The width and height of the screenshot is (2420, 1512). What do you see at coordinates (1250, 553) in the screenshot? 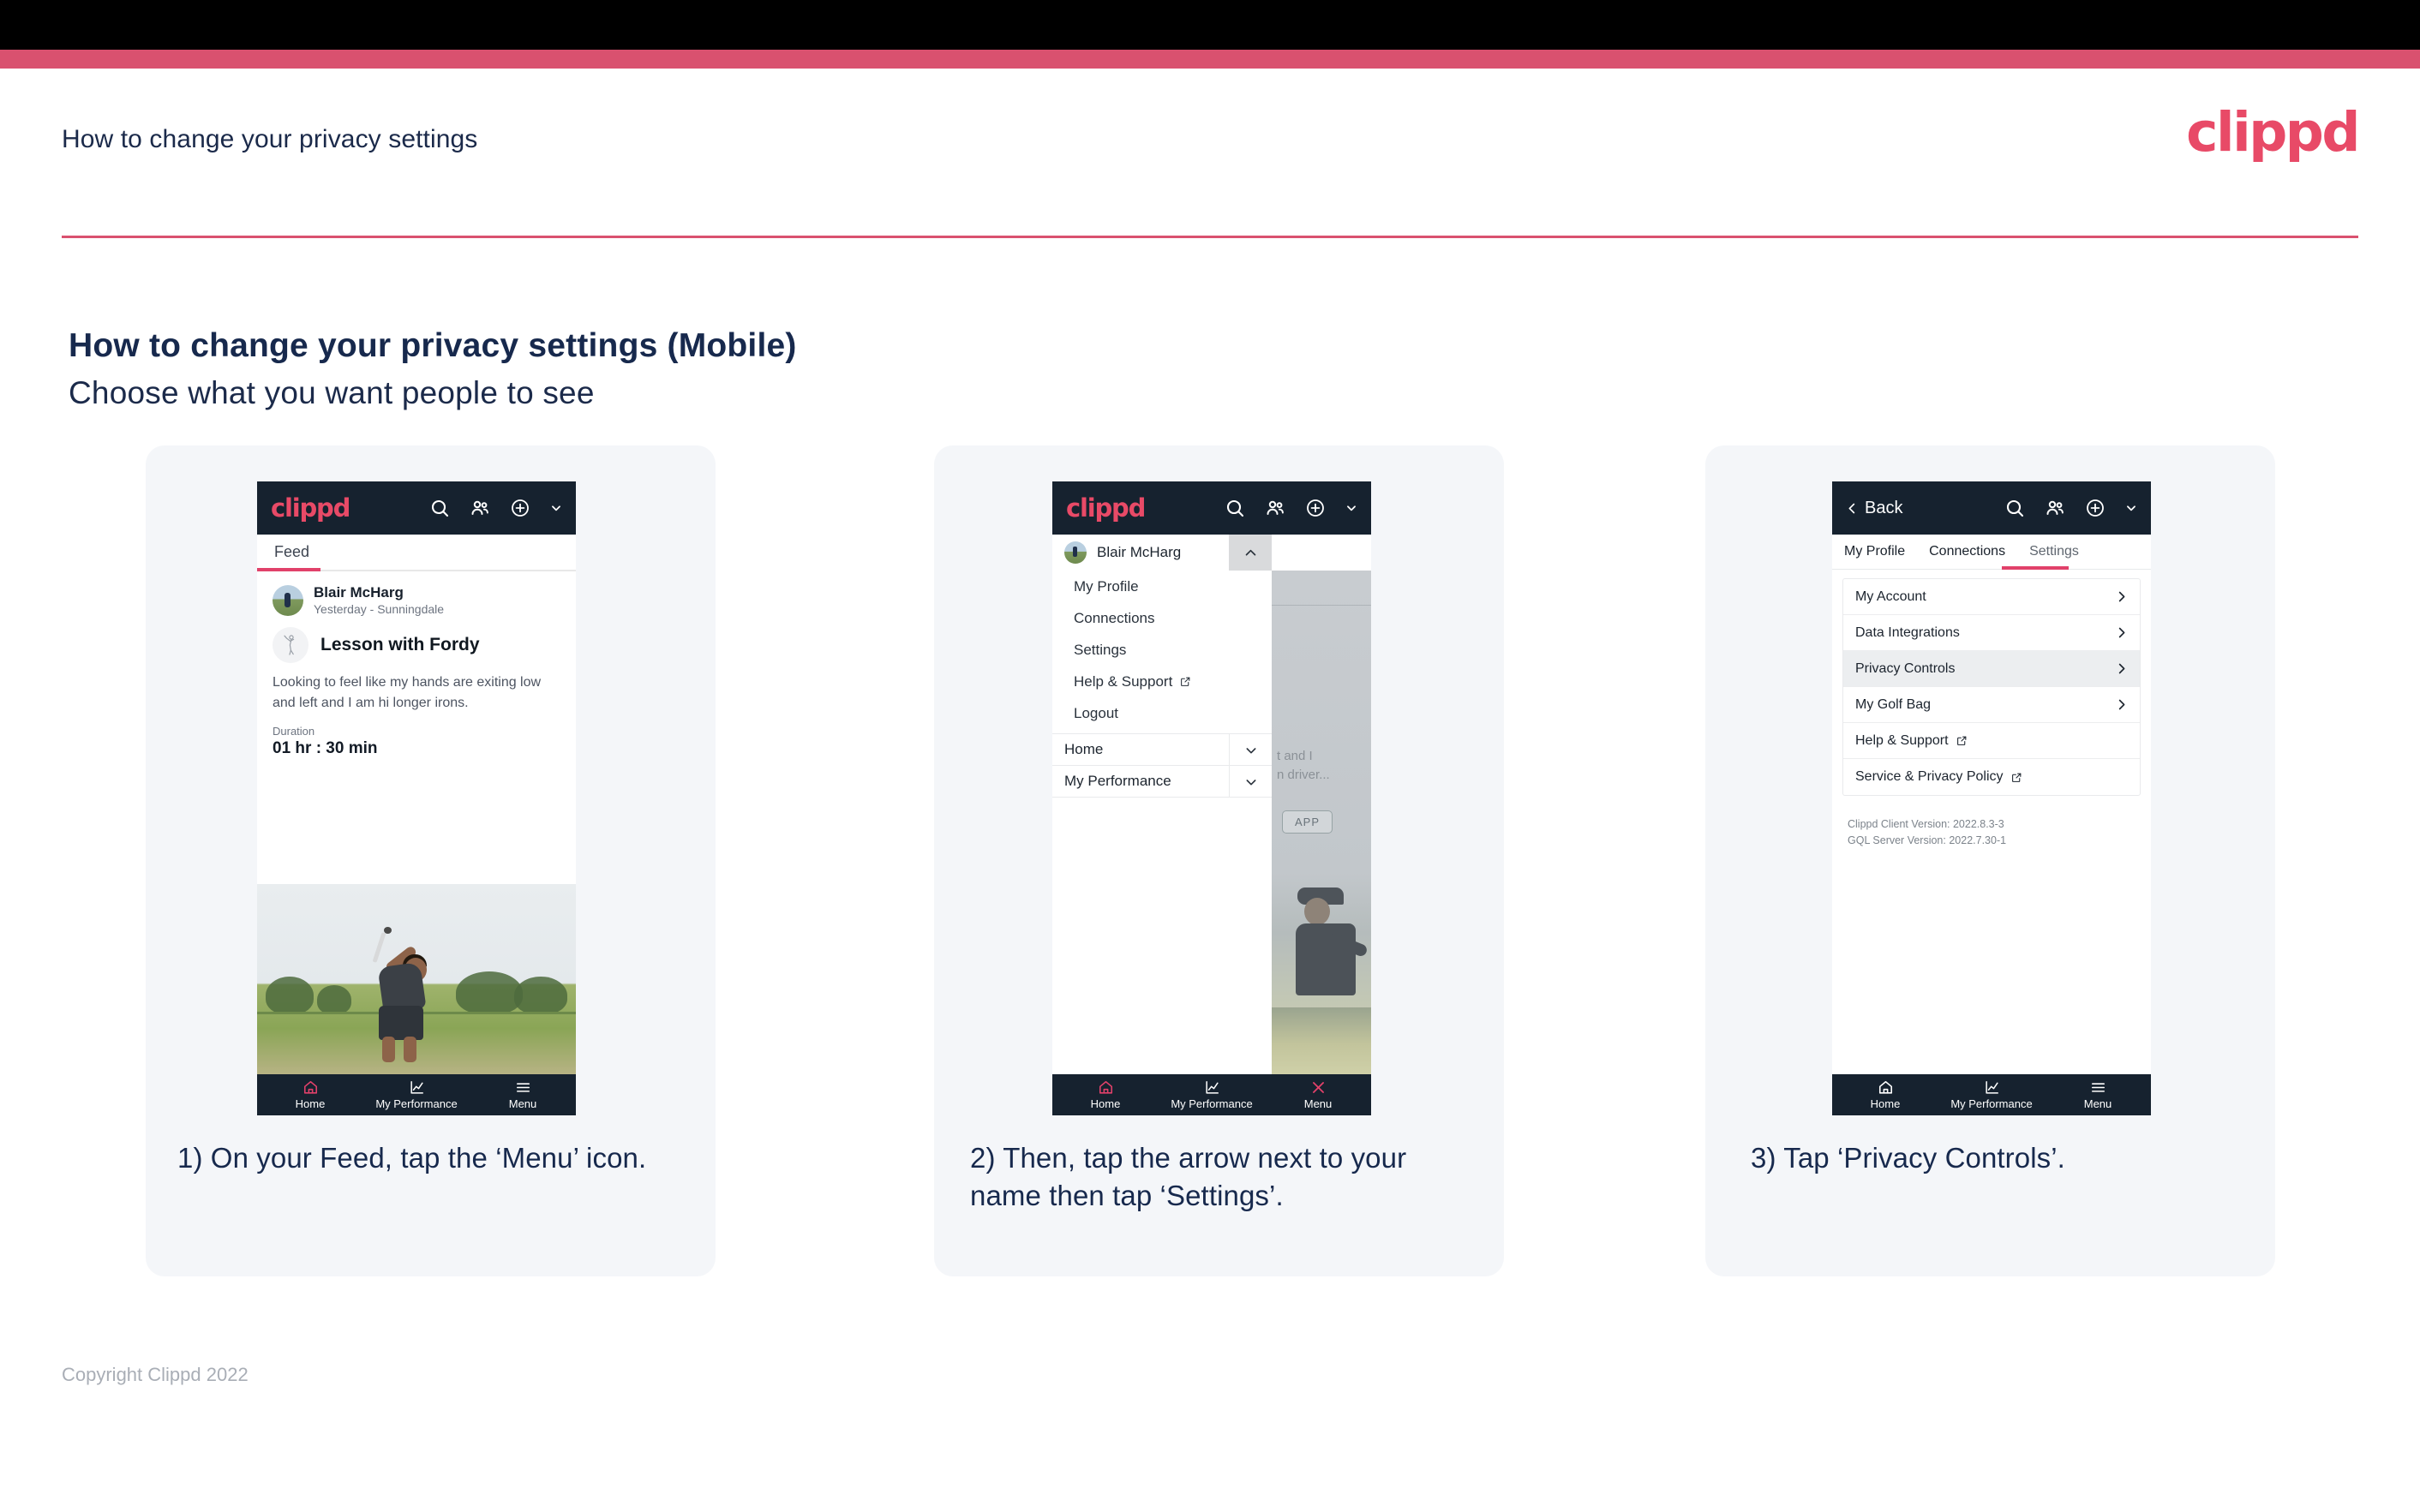
I see `chevron-up-icon` at bounding box center [1250, 553].